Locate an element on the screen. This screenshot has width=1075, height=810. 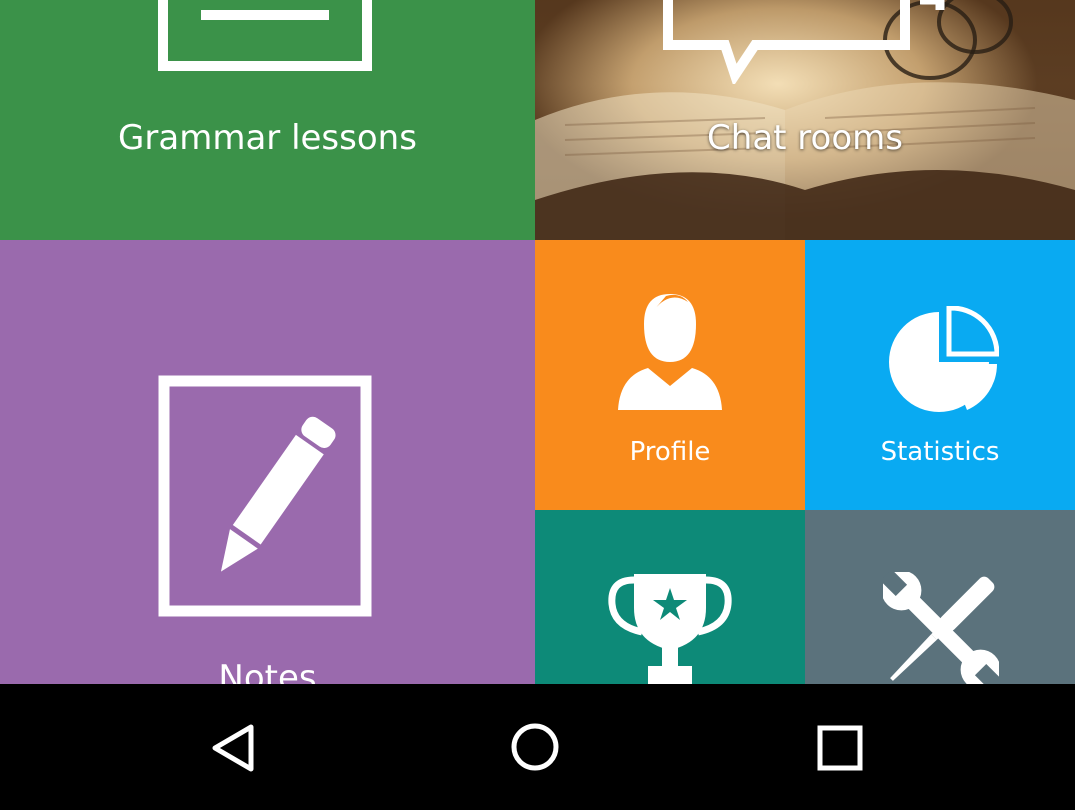
tile-grammar-lessons: Grammar lessons is located at coordinates (267, 120).